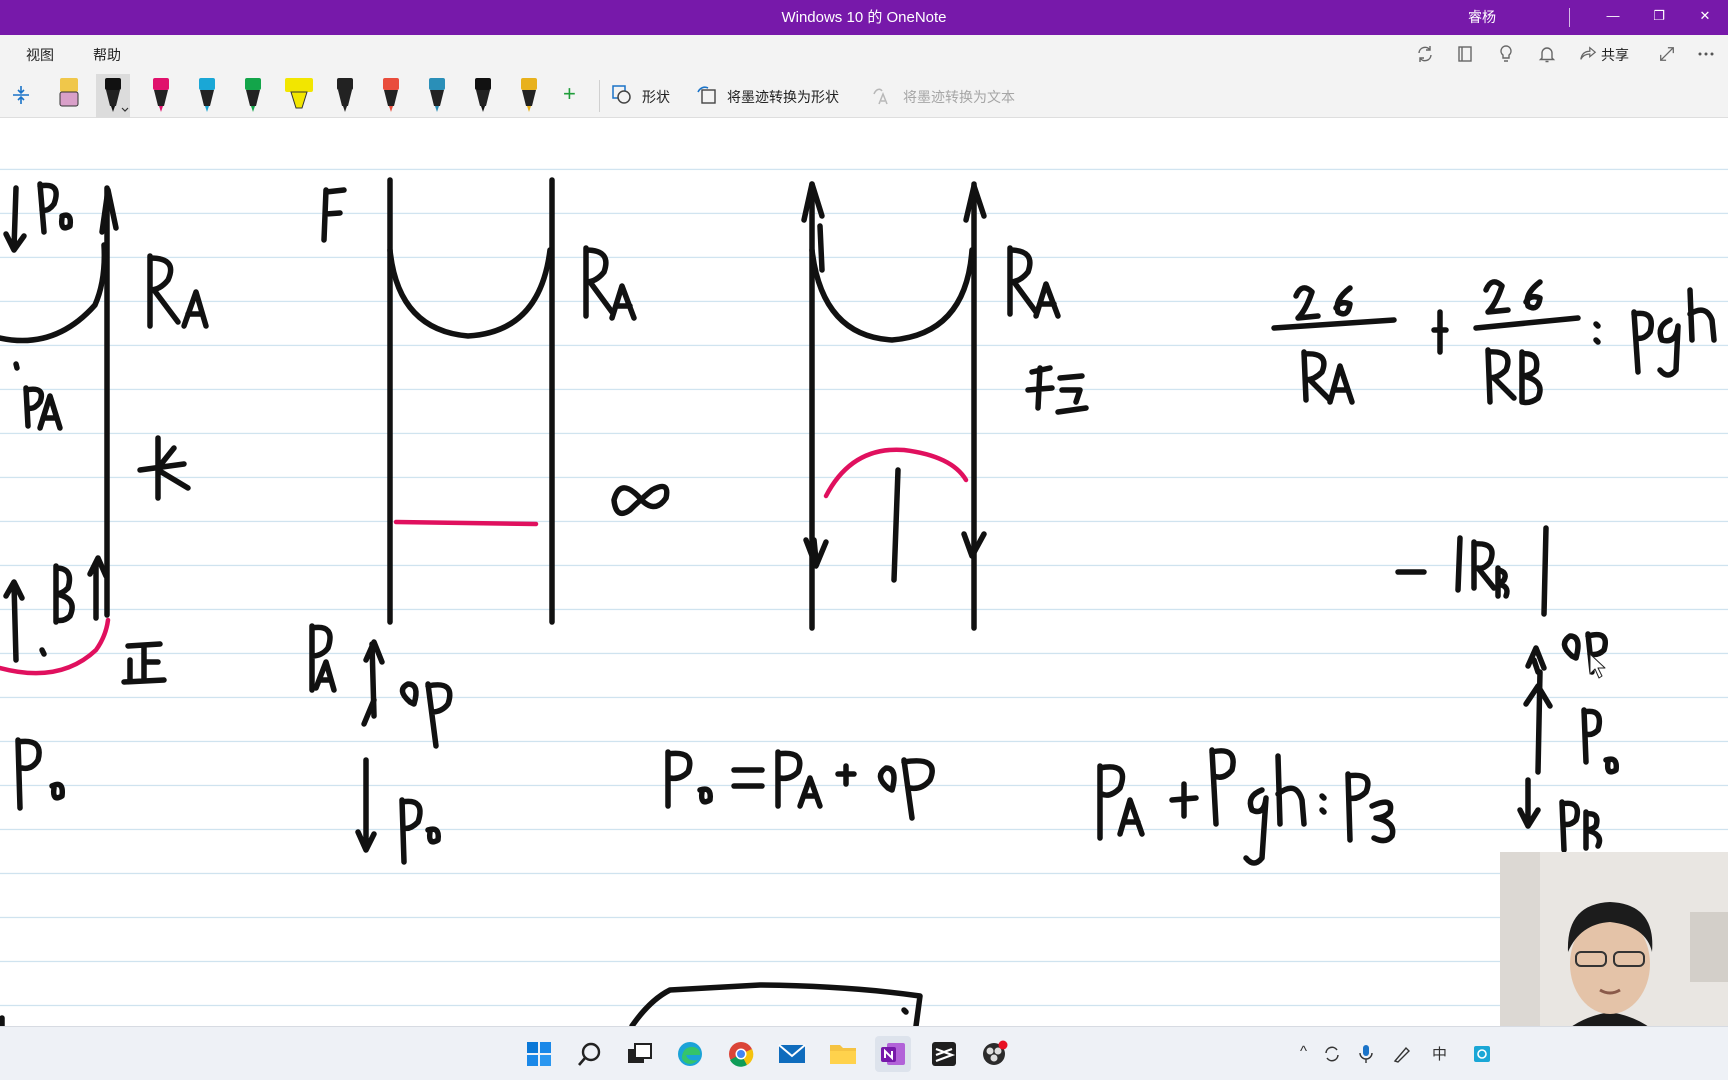 This screenshot has height=1080, width=1728. What do you see at coordinates (590, 1054) in the screenshot?
I see `search-icon` at bounding box center [590, 1054].